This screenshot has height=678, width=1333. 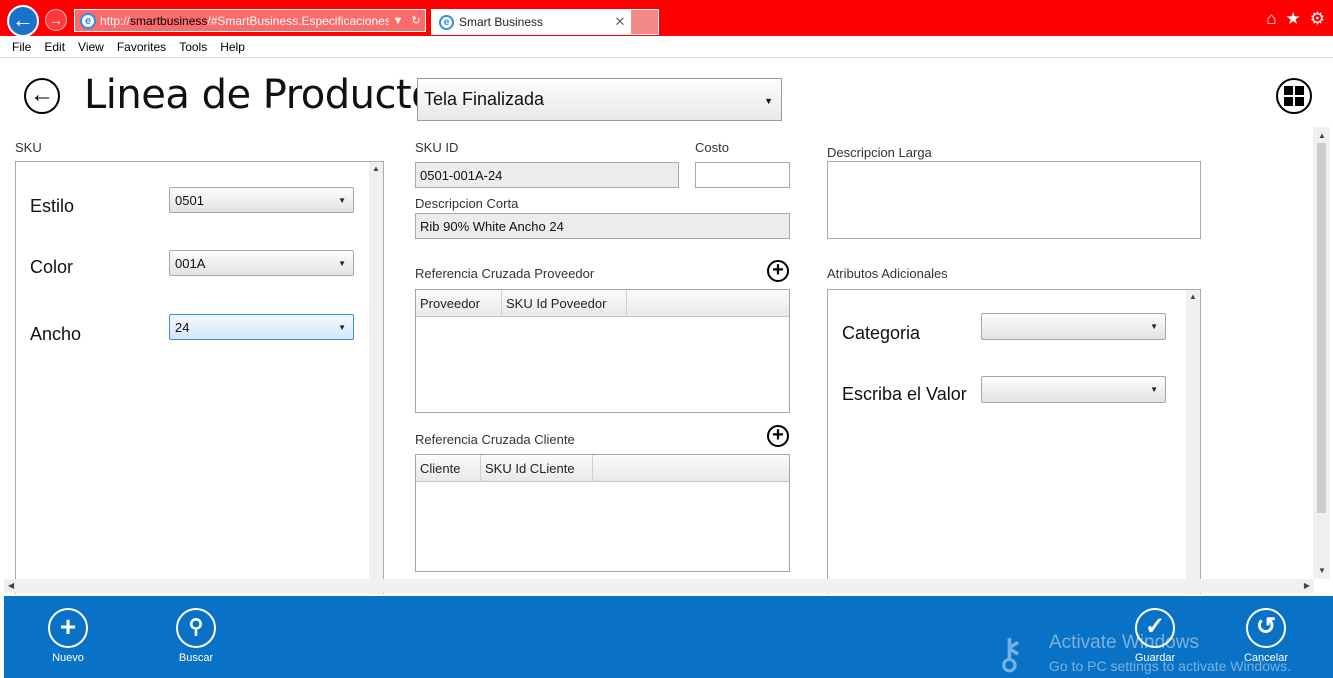 I want to click on page-vertical-scrollbar: ▲ ▼, so click(x=1321, y=353).